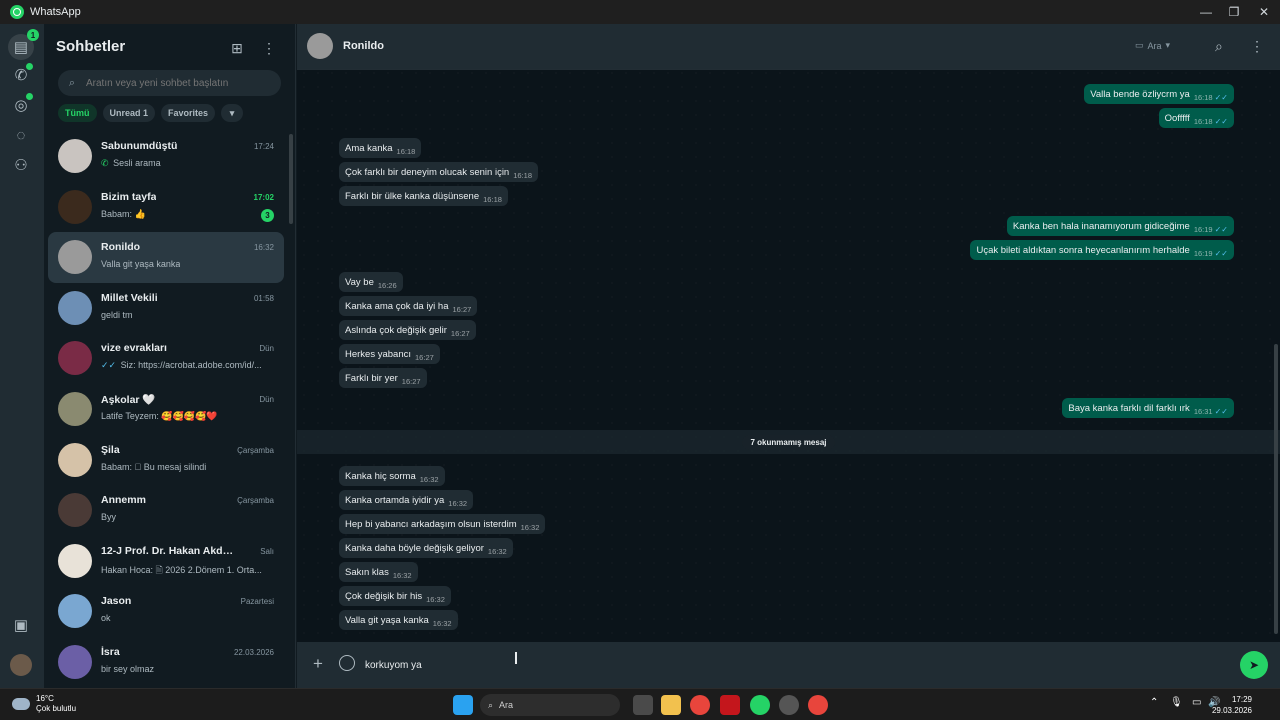 Image resolution: width=1280 pixels, height=720 pixels. I want to click on status-nav-icon: ◎, so click(21, 104).